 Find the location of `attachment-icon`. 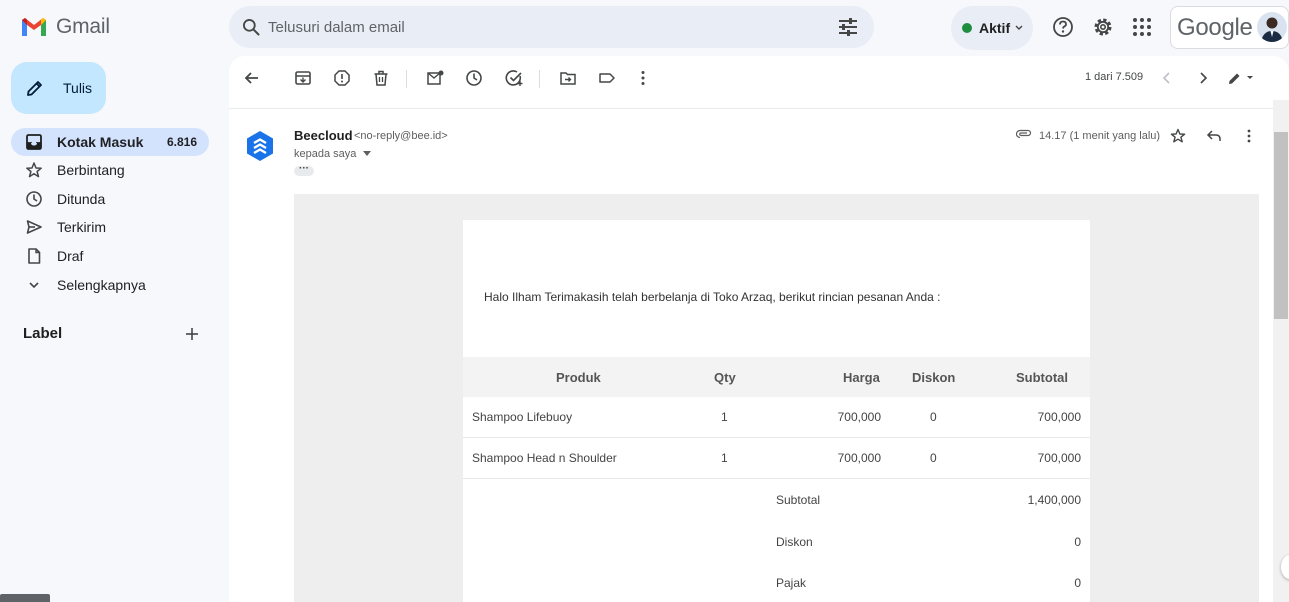

attachment-icon is located at coordinates (1024, 134).